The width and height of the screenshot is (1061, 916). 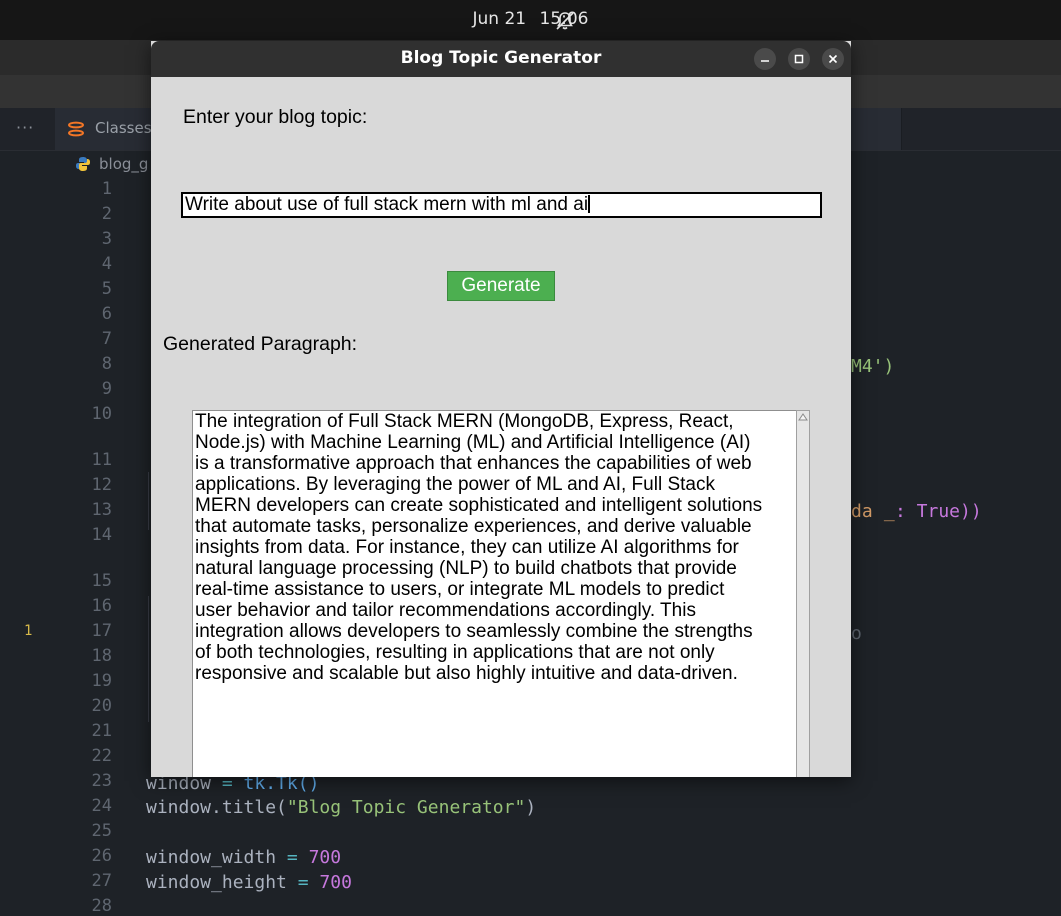 I want to click on line-number: 10, so click(x=101, y=414).